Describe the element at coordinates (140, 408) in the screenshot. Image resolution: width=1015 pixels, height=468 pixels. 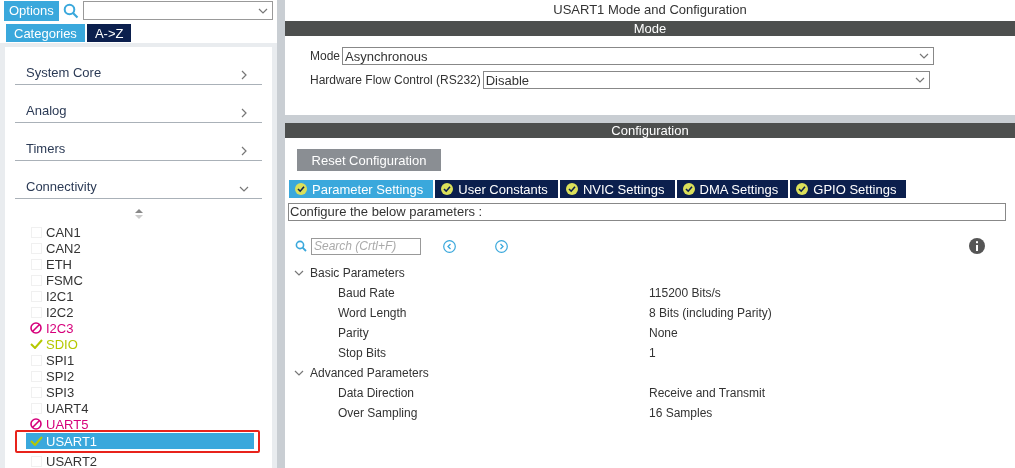
I see `peripheral-item: UART4` at that location.